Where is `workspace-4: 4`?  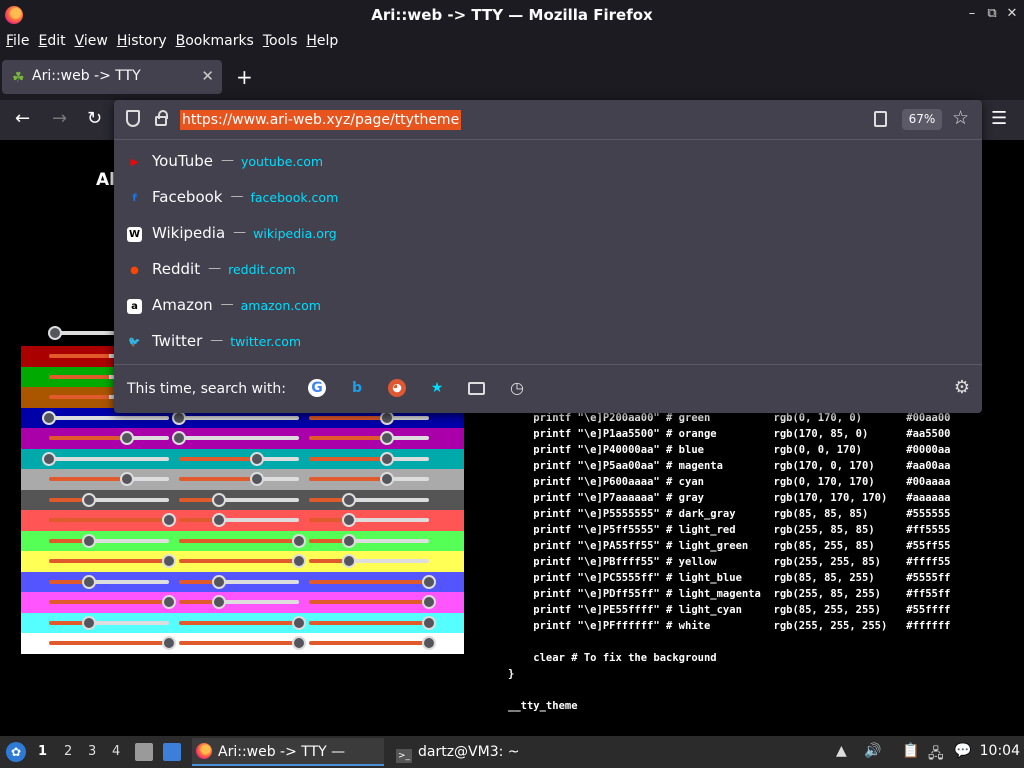
workspace-4: 4 is located at coordinates (116, 751).